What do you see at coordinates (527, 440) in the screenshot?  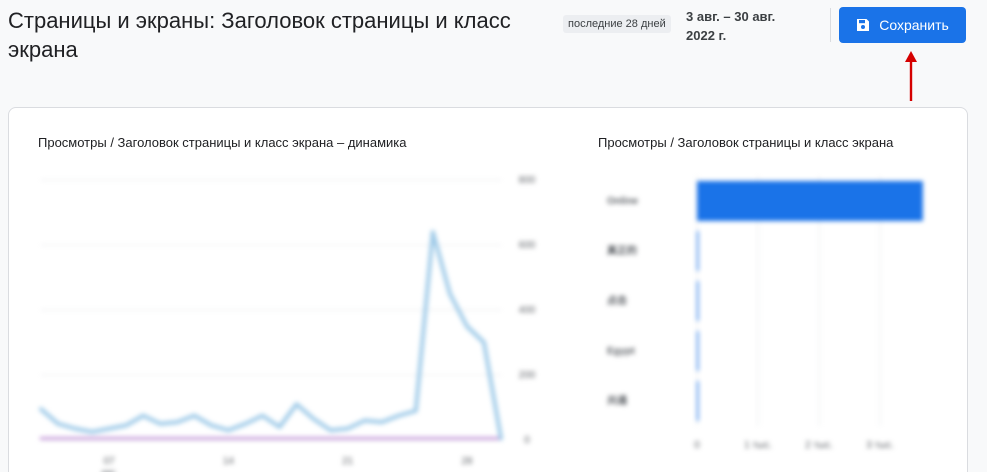 I see `y-tick-label: 0` at bounding box center [527, 440].